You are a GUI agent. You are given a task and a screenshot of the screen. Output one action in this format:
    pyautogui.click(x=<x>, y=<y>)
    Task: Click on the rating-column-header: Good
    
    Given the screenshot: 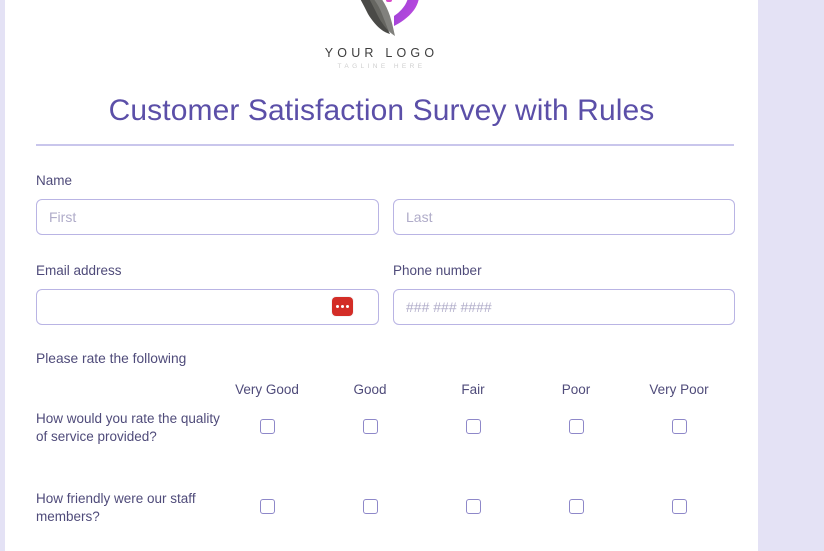 What is the action you would take?
    pyautogui.click(x=370, y=389)
    